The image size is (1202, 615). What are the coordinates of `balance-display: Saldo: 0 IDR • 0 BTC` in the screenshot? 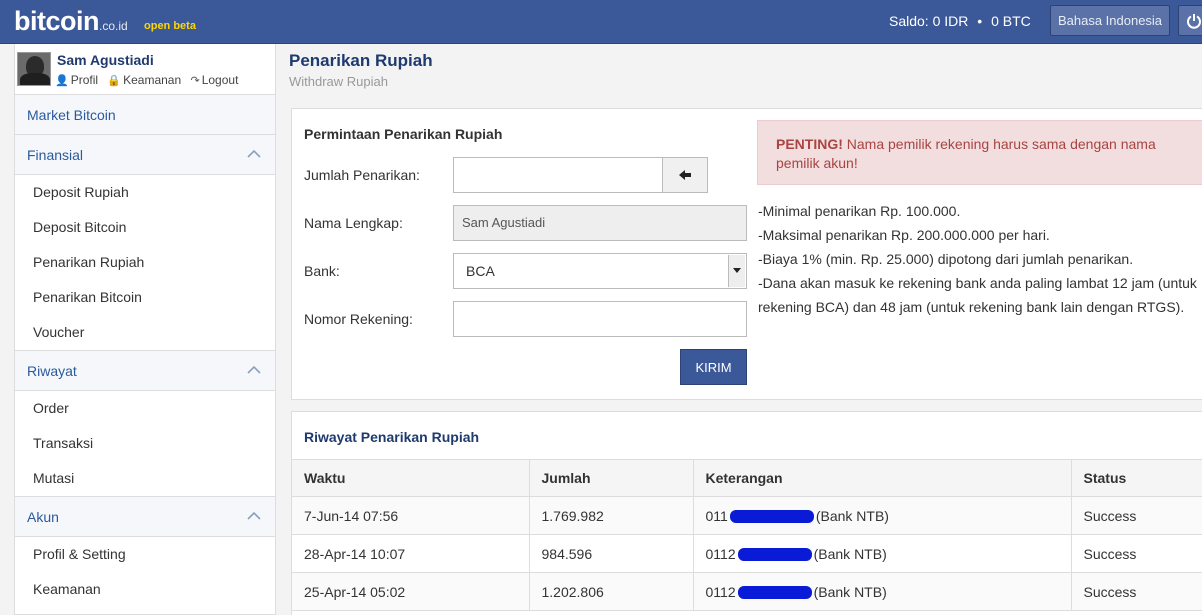 It's located at (960, 21).